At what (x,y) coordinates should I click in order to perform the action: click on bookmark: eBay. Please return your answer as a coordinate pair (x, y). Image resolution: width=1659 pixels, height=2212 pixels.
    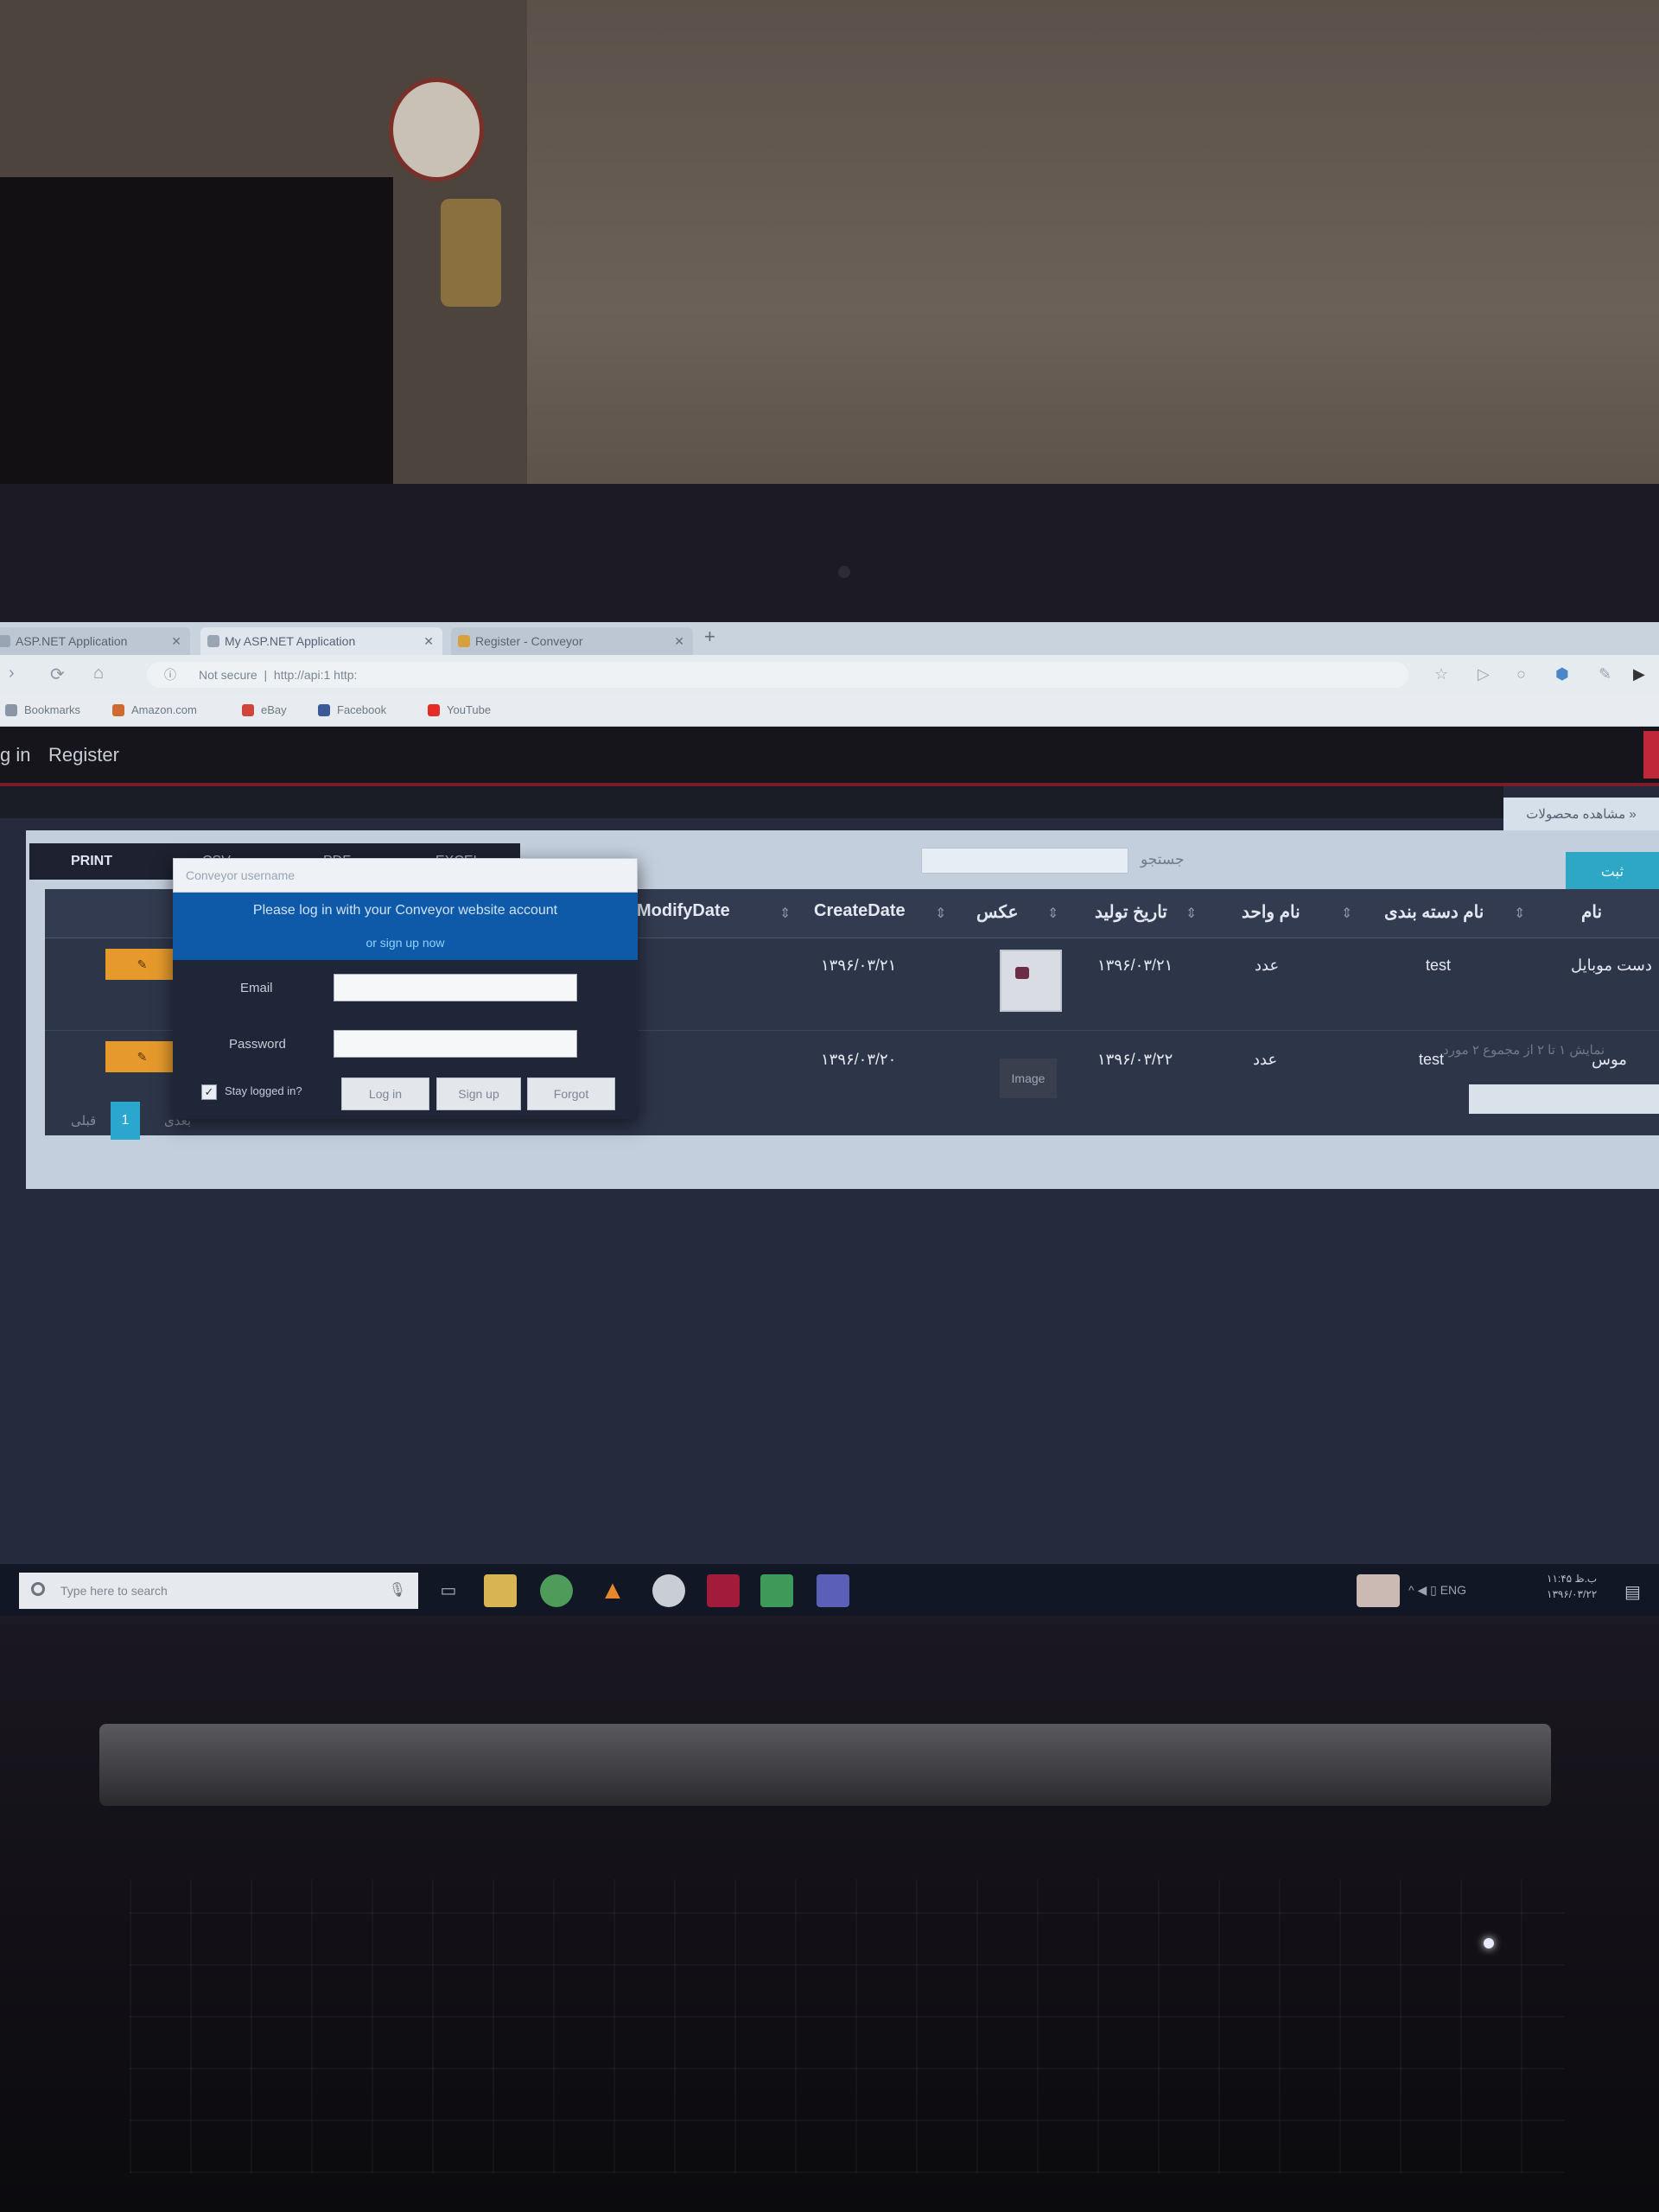
    Looking at the image, I should click on (264, 709).